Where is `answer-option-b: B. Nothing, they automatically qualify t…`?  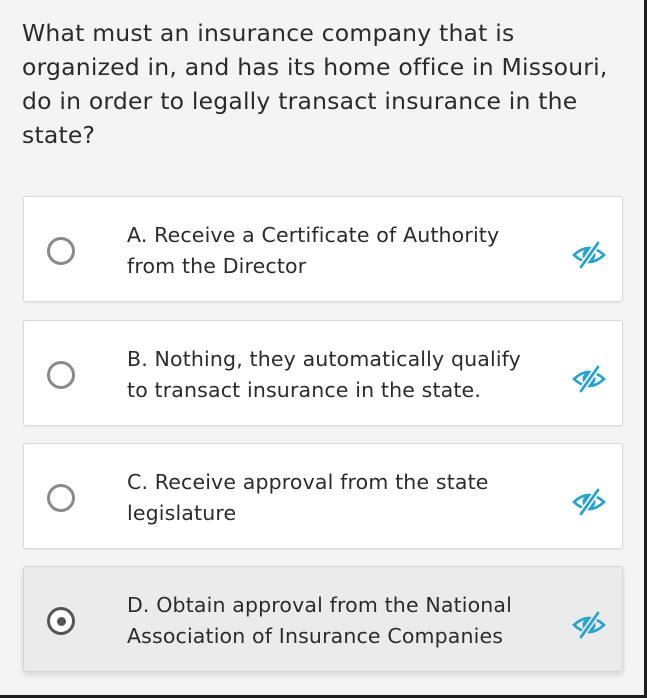
answer-option-b: B. Nothing, they automatically qualify t… is located at coordinates (323, 373).